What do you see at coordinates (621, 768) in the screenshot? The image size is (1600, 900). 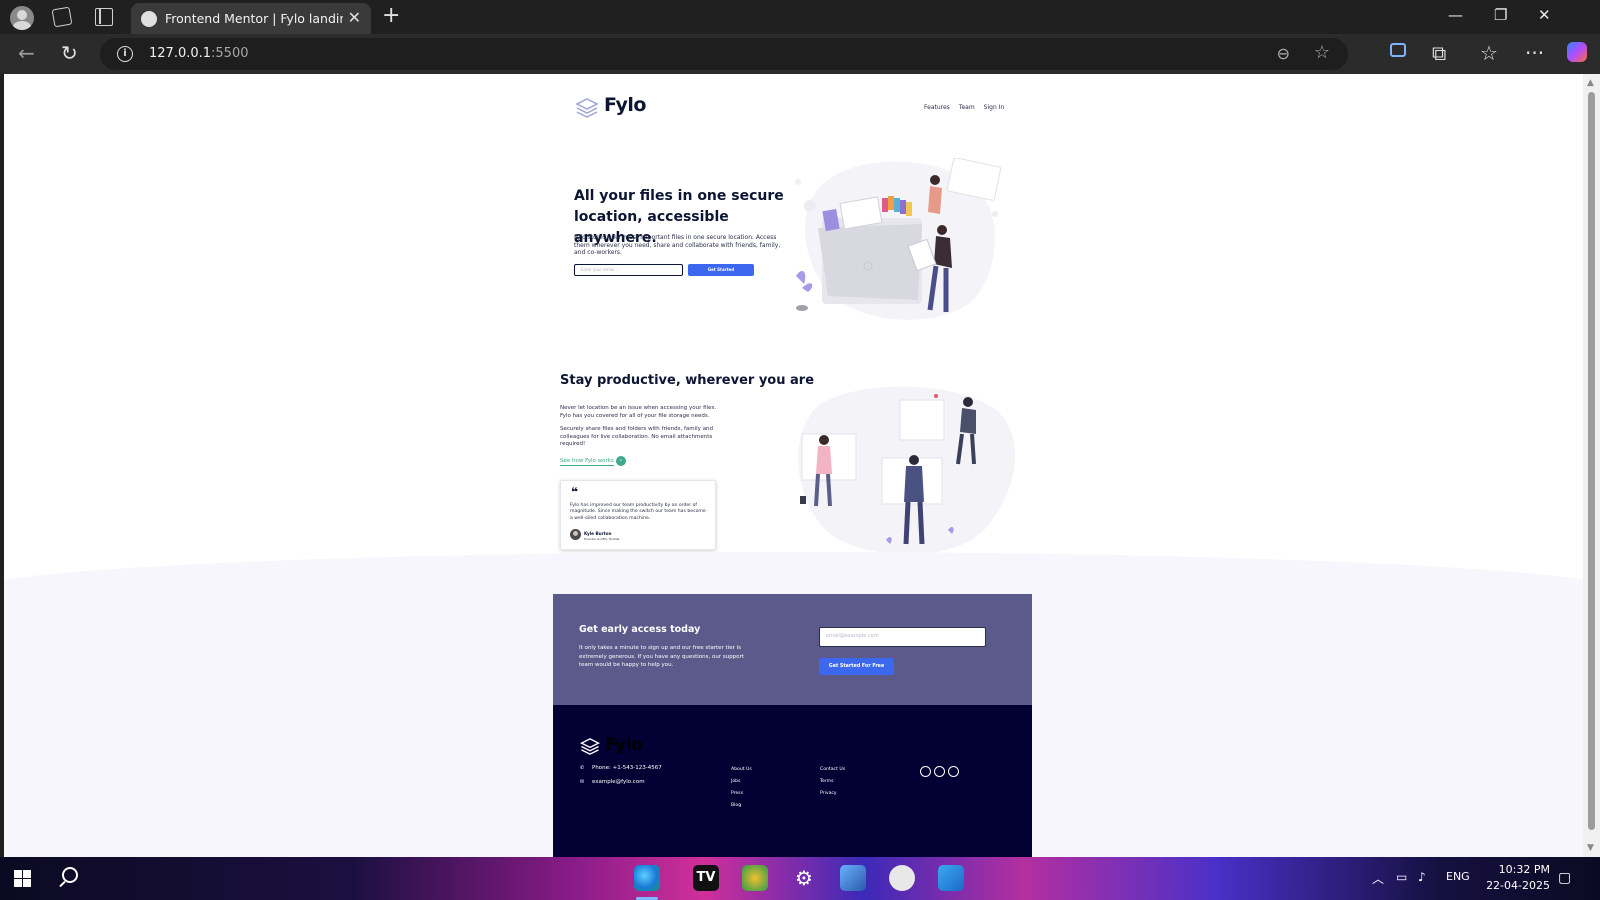 I see `footer-phone: ✆ Phone: +1-543-123-4567` at bounding box center [621, 768].